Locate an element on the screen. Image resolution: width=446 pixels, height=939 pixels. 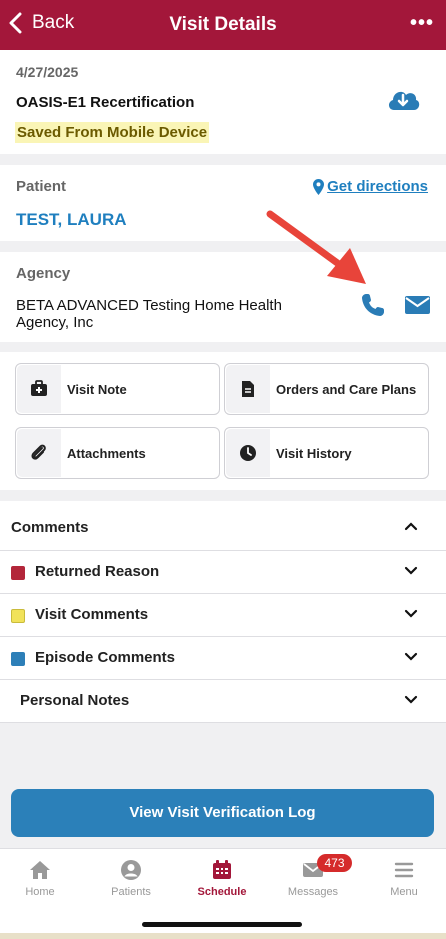
tab-schedule: Schedule is located at coordinates (222, 878).